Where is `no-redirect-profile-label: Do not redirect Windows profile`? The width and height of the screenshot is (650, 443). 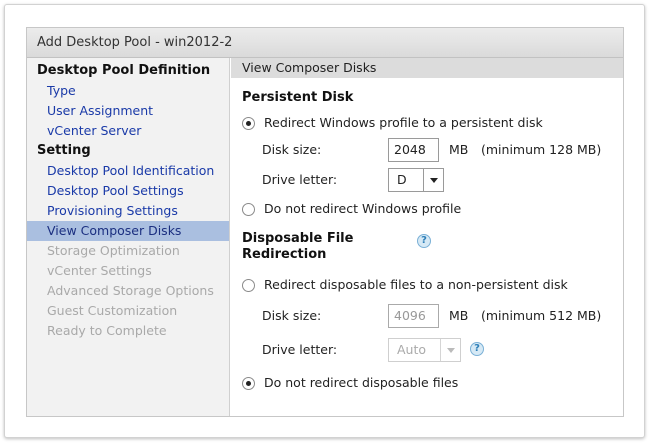 no-redirect-profile-label: Do not redirect Windows profile is located at coordinates (363, 208).